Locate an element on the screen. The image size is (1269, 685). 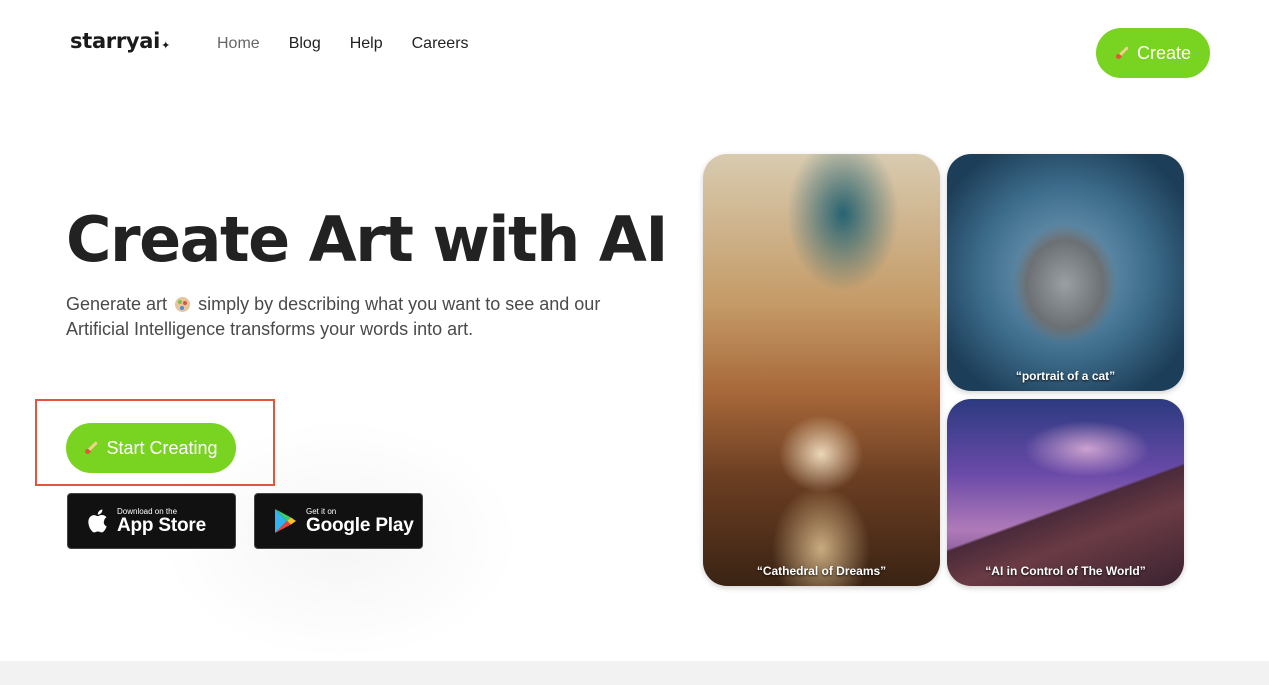
google-play-big-text: Google Play is located at coordinates (360, 525).